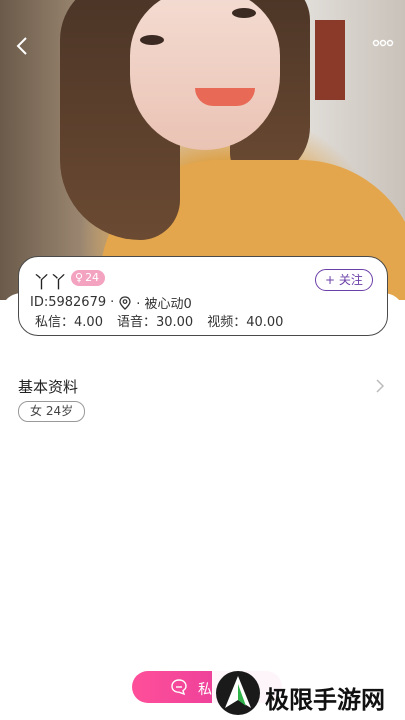 The height and width of the screenshot is (720, 405). What do you see at coordinates (125, 302) in the screenshot?
I see `location-pin-icon` at bounding box center [125, 302].